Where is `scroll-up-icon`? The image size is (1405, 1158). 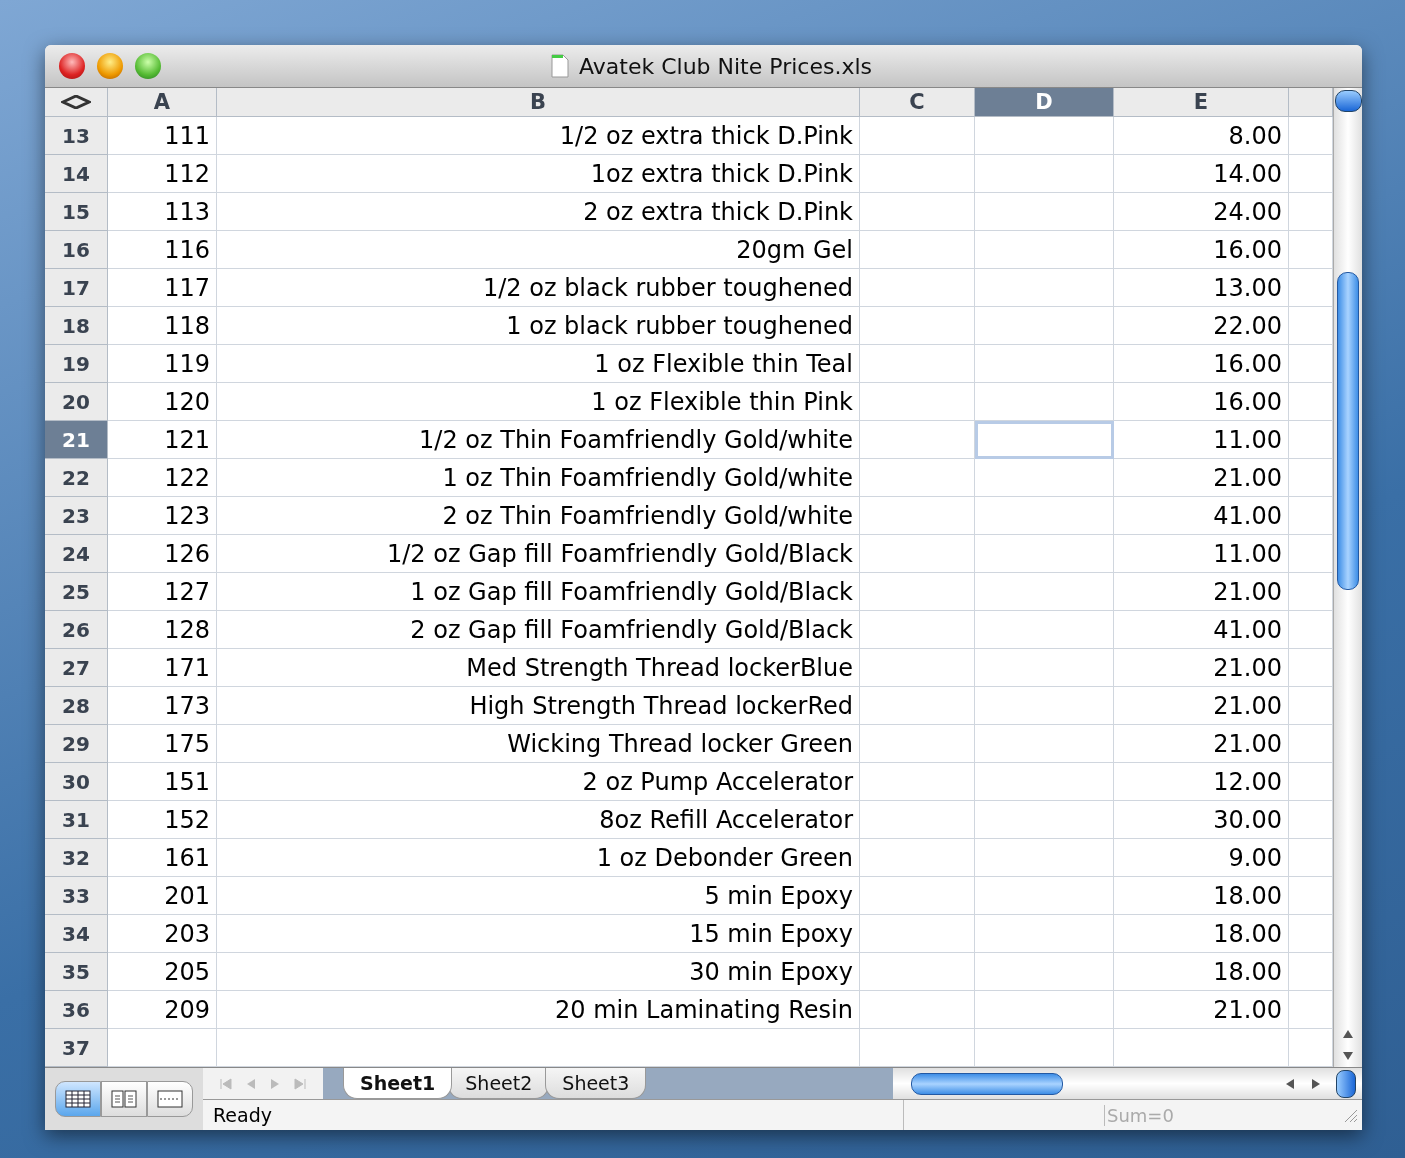
scroll-up-icon is located at coordinates (1348, 1034).